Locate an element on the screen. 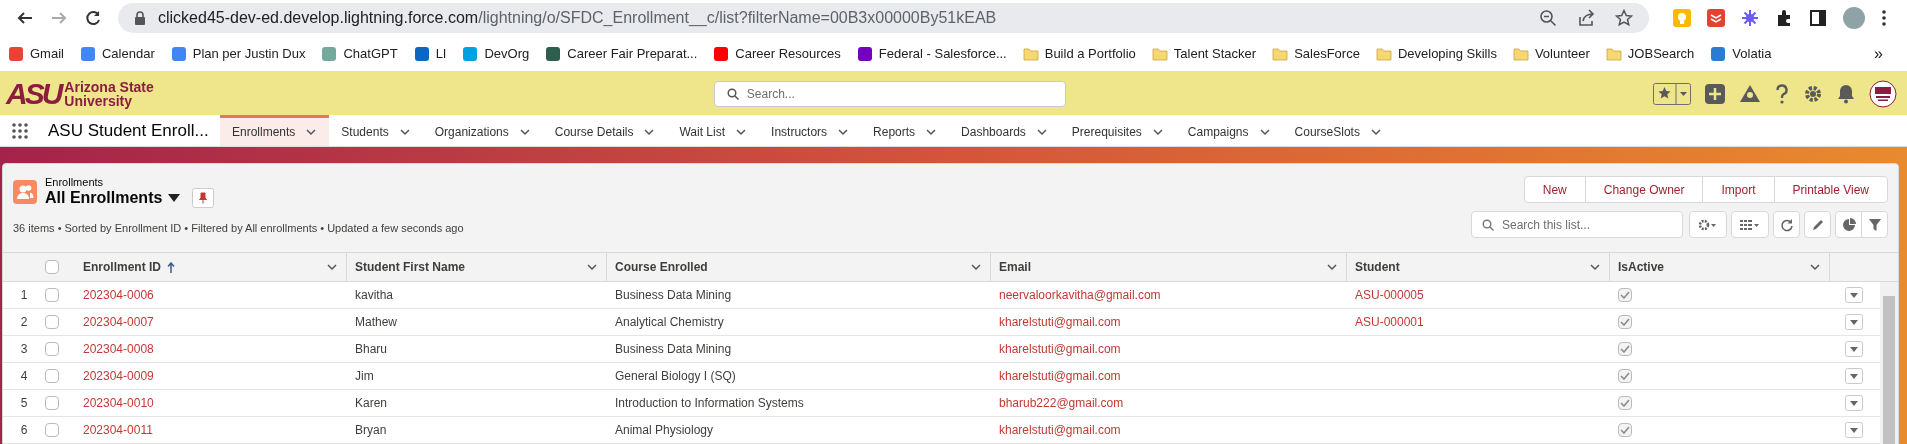 This screenshot has height=444, width=1907. column-header: Student is located at coordinates (1478, 267).